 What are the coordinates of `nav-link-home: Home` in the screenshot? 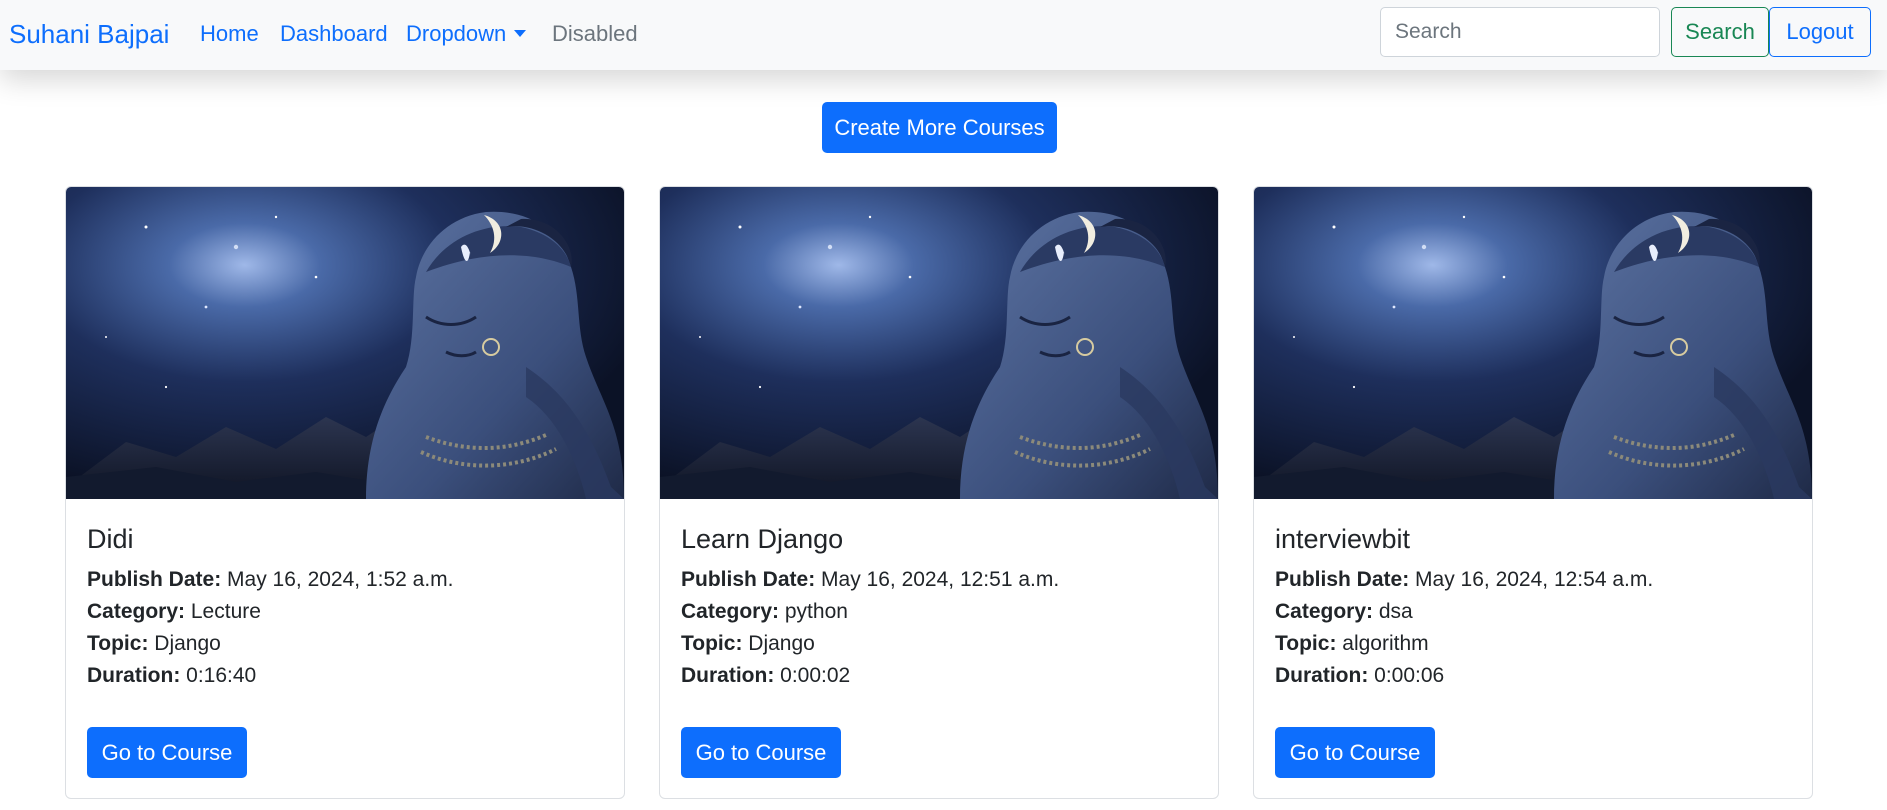 It's located at (229, 34).